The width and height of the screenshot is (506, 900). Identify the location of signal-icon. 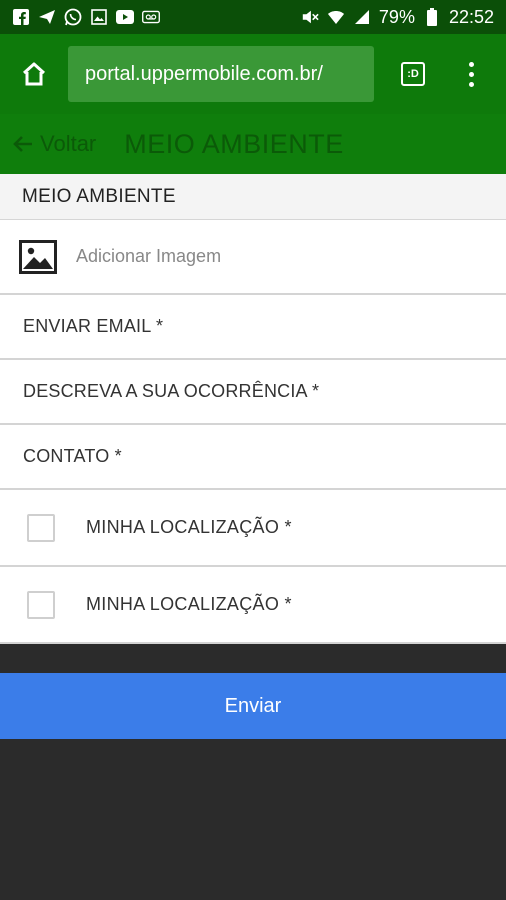
(362, 17).